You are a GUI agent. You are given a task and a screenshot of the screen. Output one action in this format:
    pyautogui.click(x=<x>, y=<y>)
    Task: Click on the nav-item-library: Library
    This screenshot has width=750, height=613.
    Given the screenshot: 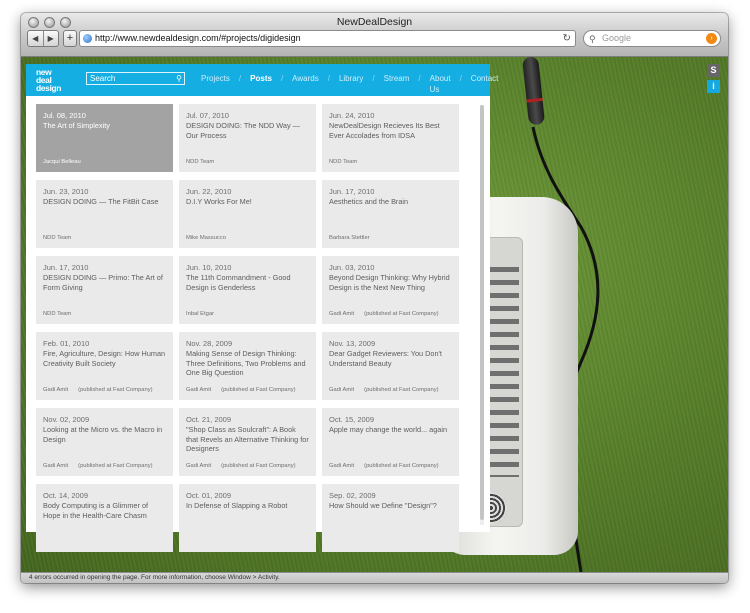 What is the action you would take?
    pyautogui.click(x=351, y=84)
    